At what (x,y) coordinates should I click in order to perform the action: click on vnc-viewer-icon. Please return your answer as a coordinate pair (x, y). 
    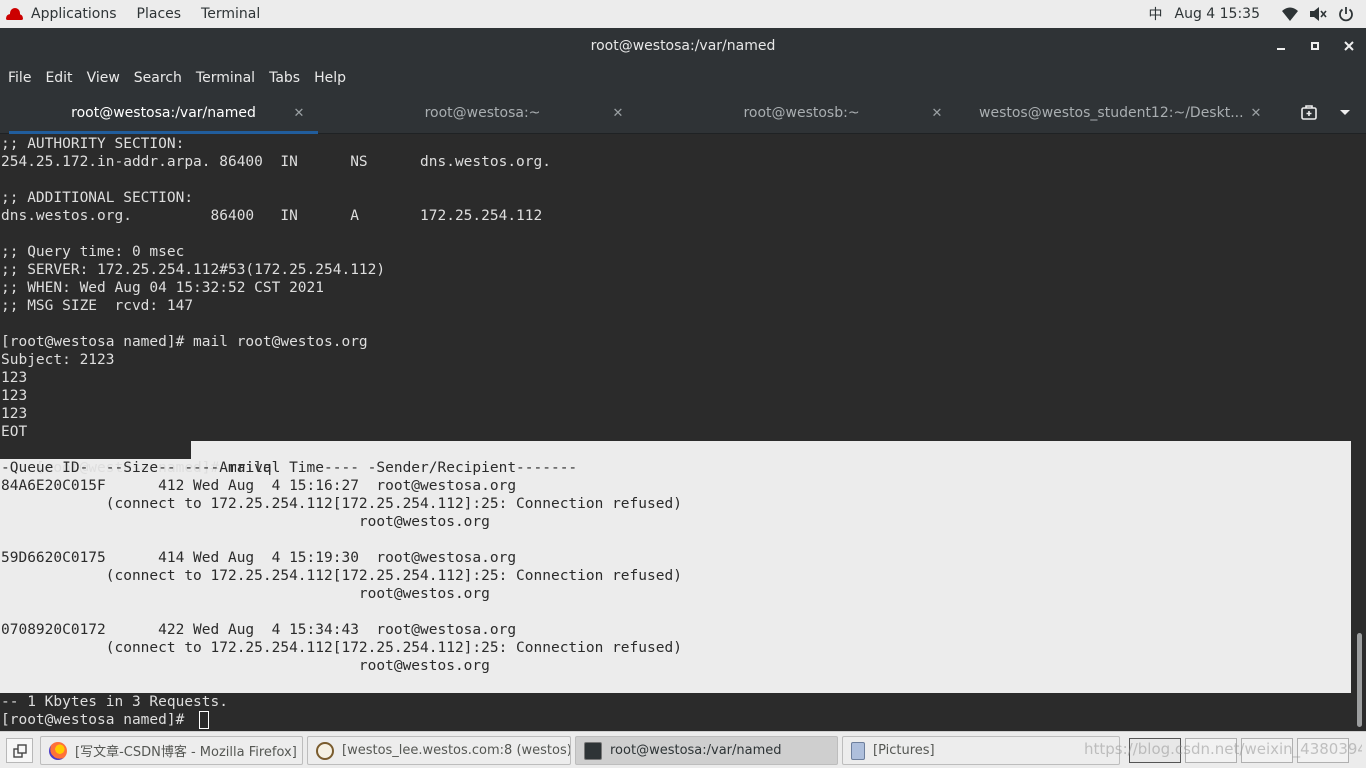
    Looking at the image, I should click on (325, 750).